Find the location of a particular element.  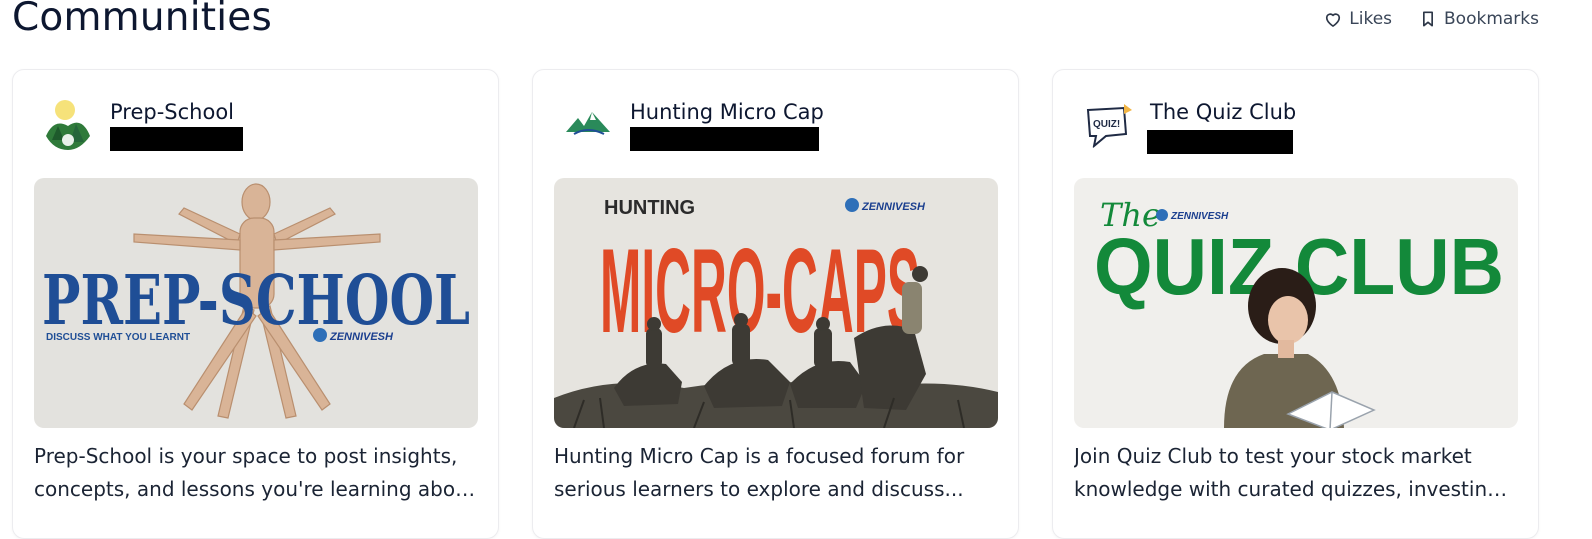

header-actions: Likes Bookmarks is located at coordinates (1431, 19).